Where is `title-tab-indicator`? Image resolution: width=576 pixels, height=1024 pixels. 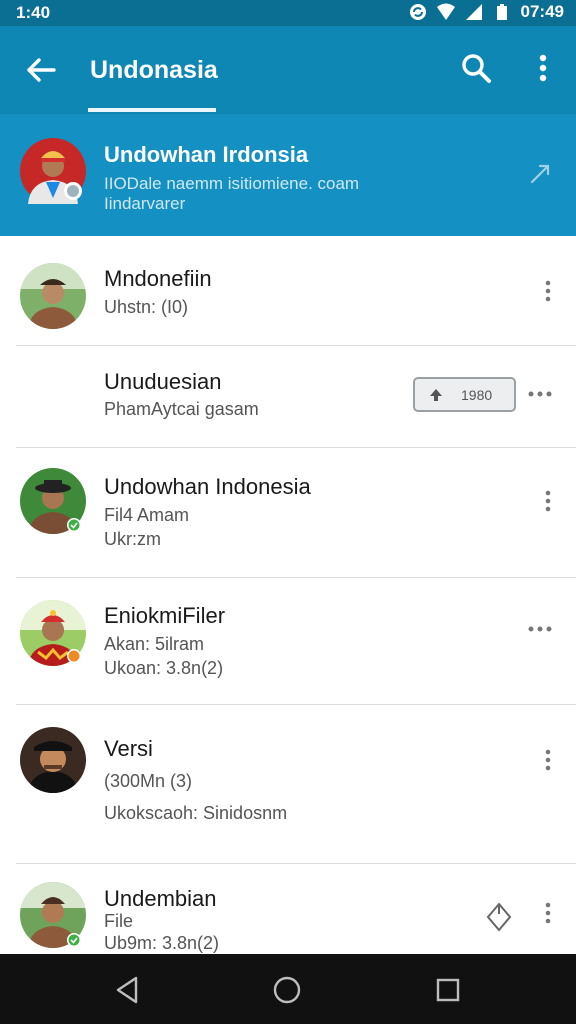
title-tab-indicator is located at coordinates (152, 110).